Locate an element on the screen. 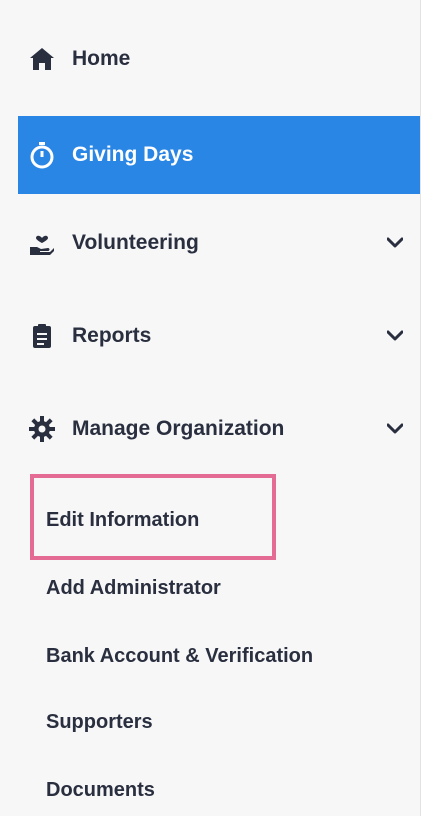 The height and width of the screenshot is (816, 421). stopwatch-icon is located at coordinates (42, 155).